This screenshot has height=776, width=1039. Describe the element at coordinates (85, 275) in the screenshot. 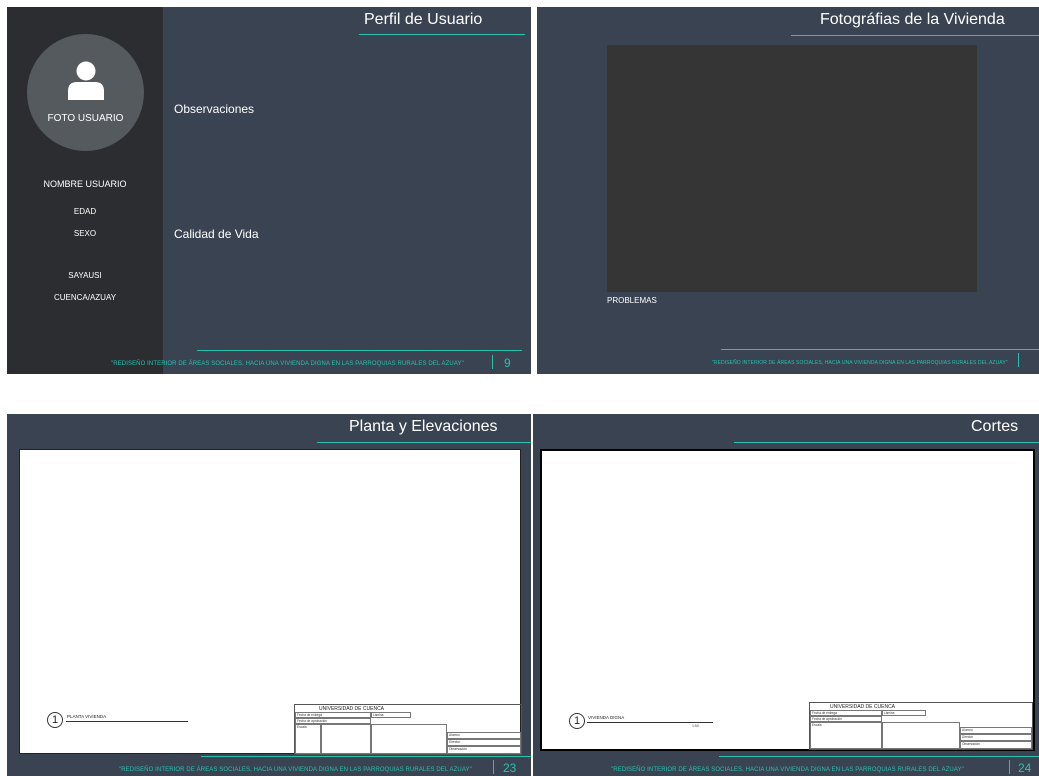

I see `user-parish: SAYAUSI` at that location.